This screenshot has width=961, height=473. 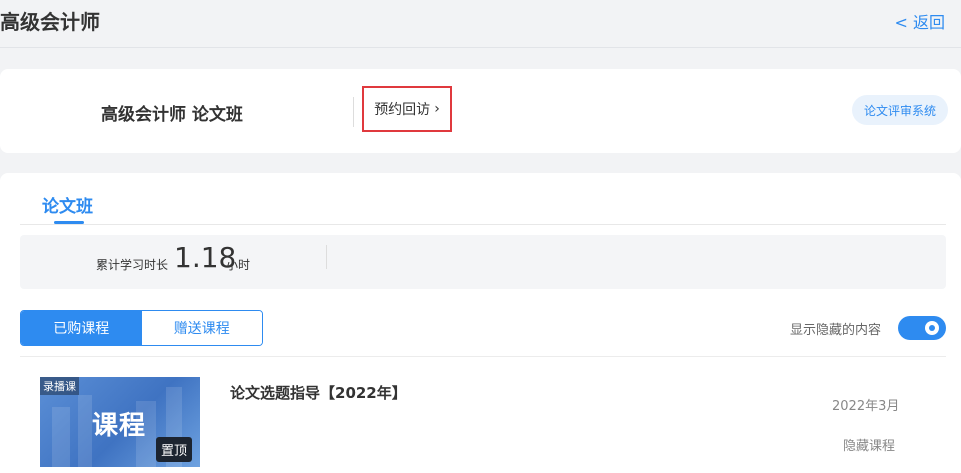 What do you see at coordinates (59, 386) in the screenshot?
I see `recorded-course-tag: 录播课` at bounding box center [59, 386].